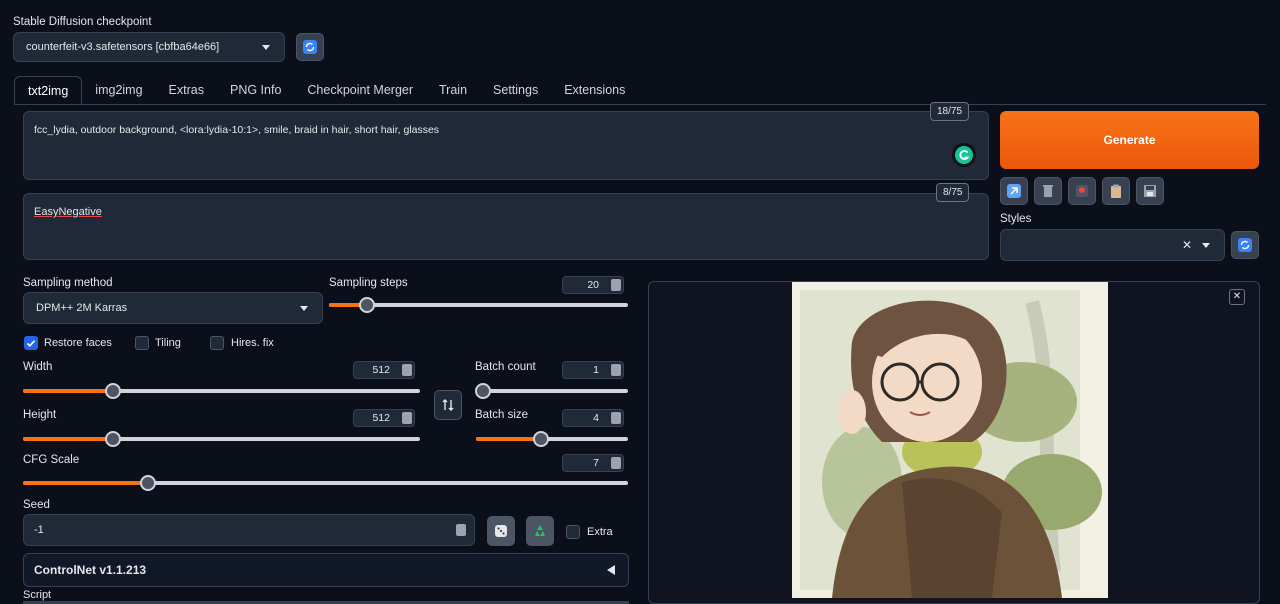 Image resolution: width=1280 pixels, height=604 pixels. Describe the element at coordinates (501, 531) in the screenshot. I see `random-seed-button` at that location.